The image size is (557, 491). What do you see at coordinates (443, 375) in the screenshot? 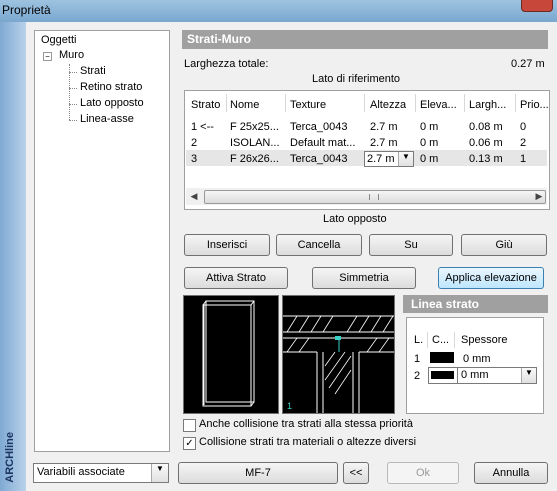
I see `line-color-dropdown` at bounding box center [443, 375].